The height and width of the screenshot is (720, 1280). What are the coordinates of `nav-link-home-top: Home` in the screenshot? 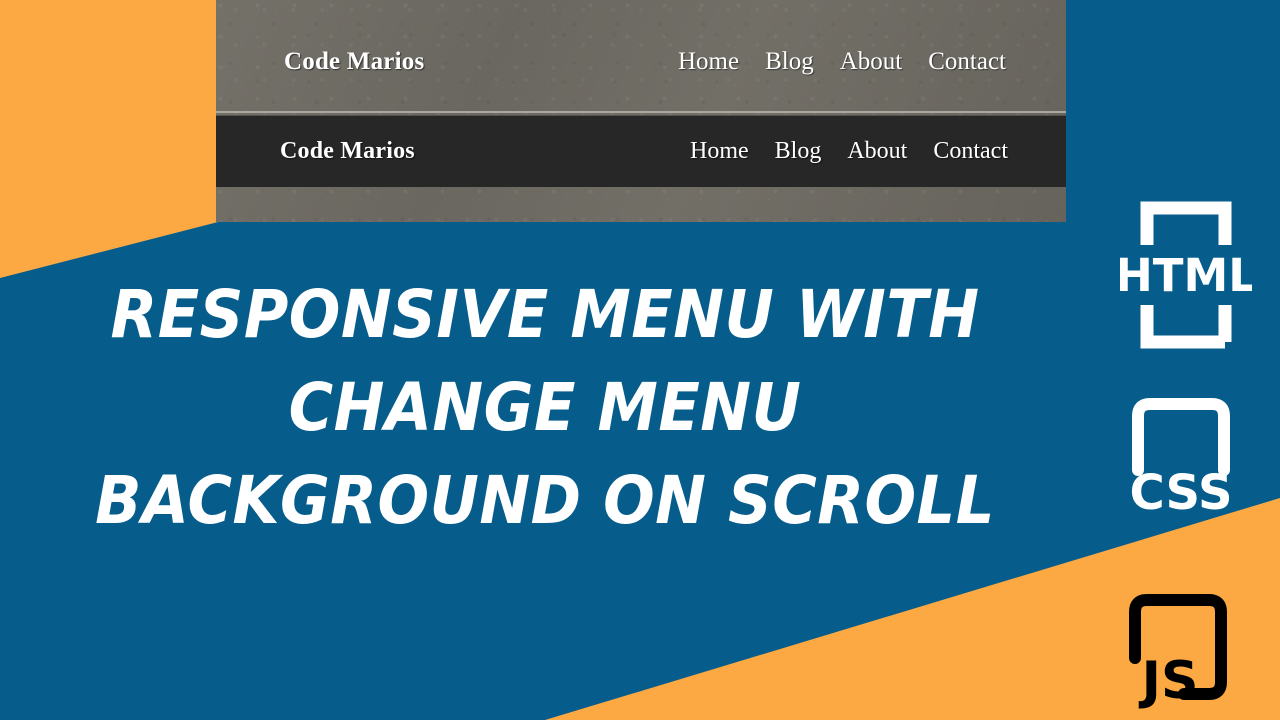 It's located at (708, 62).